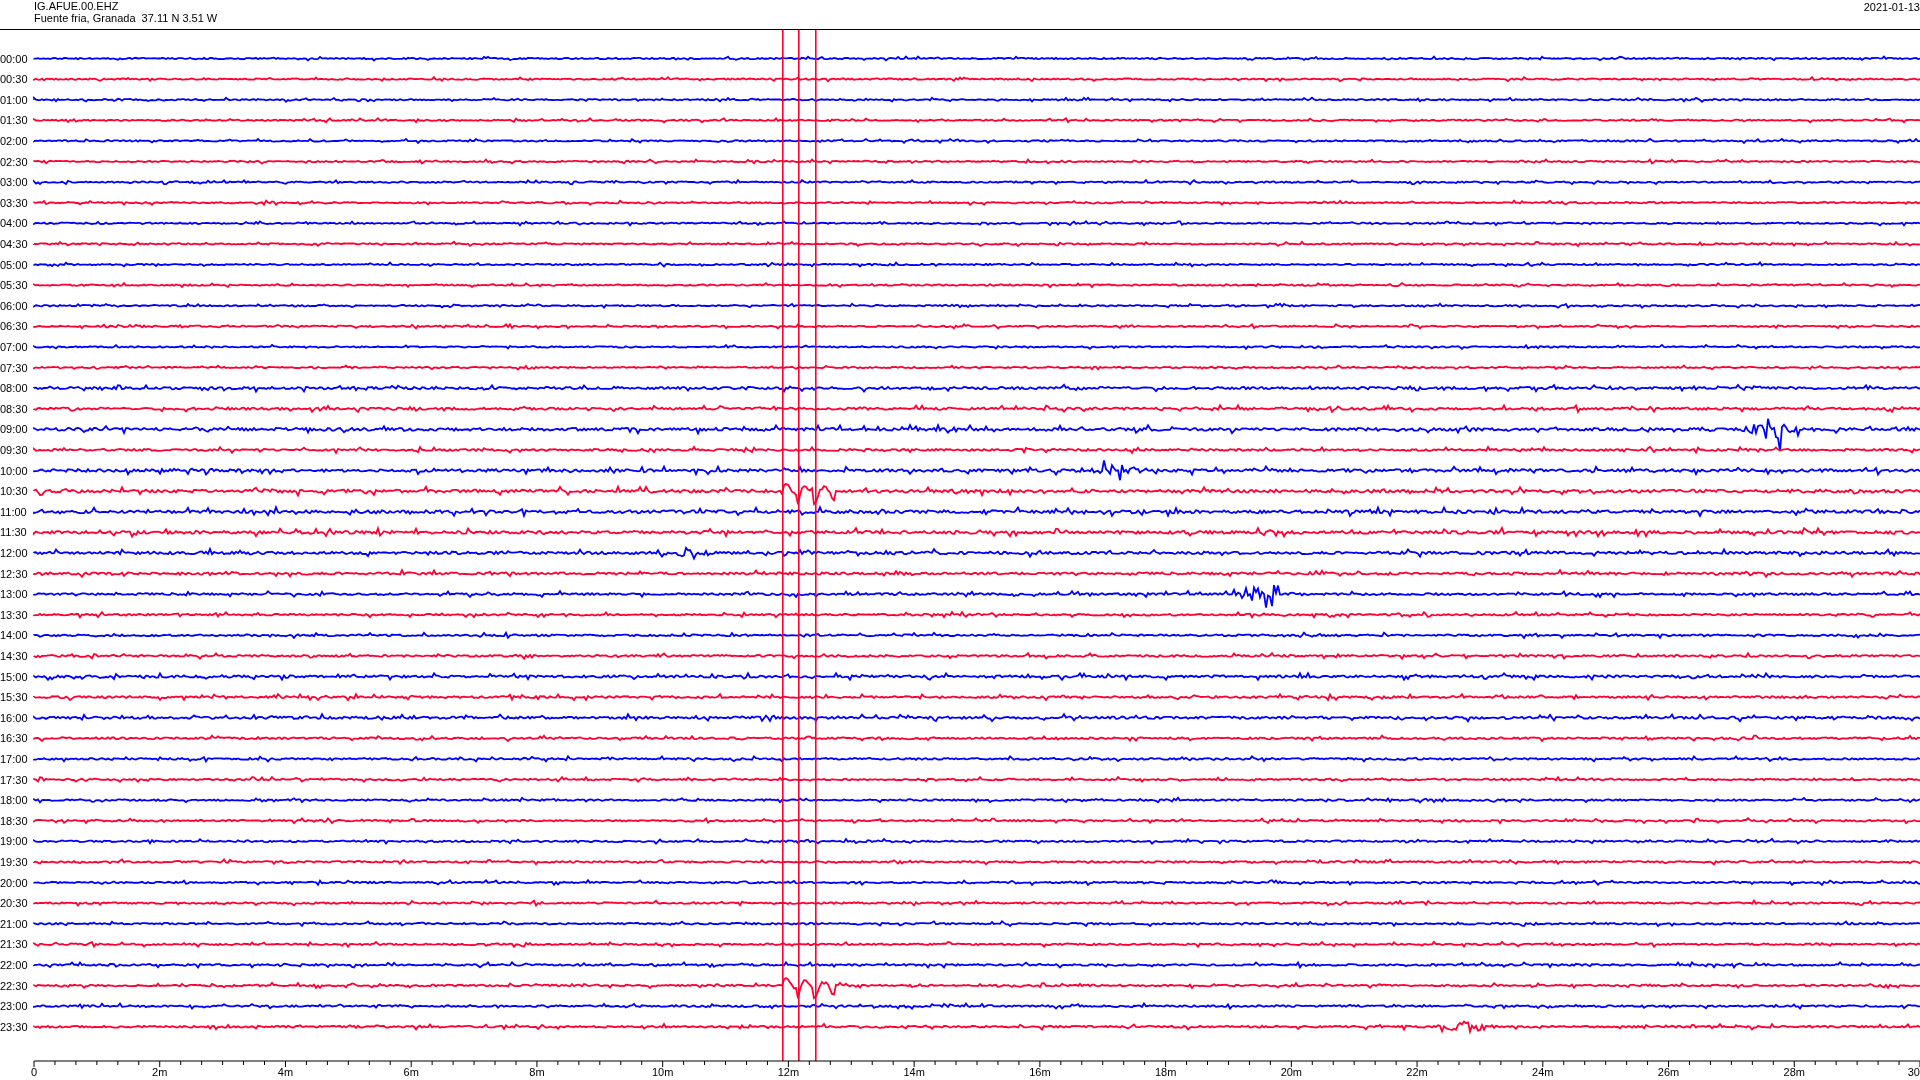 This screenshot has height=1080, width=1920. Describe the element at coordinates (14, 408) in the screenshot. I see `time-label: 08:30` at that location.